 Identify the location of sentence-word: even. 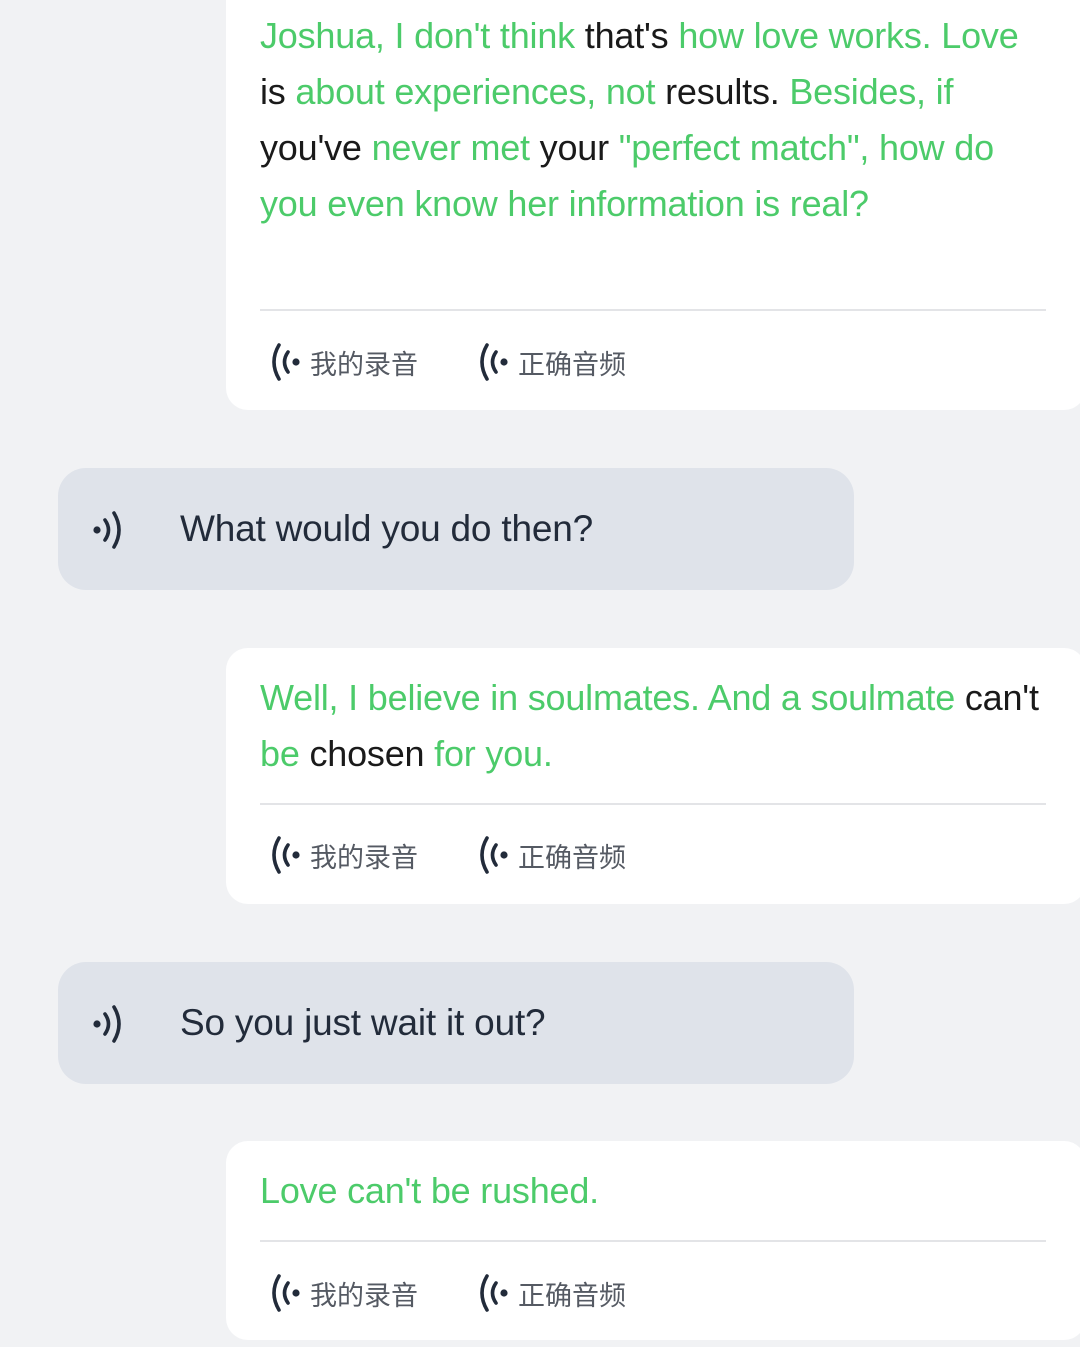
(366, 203).